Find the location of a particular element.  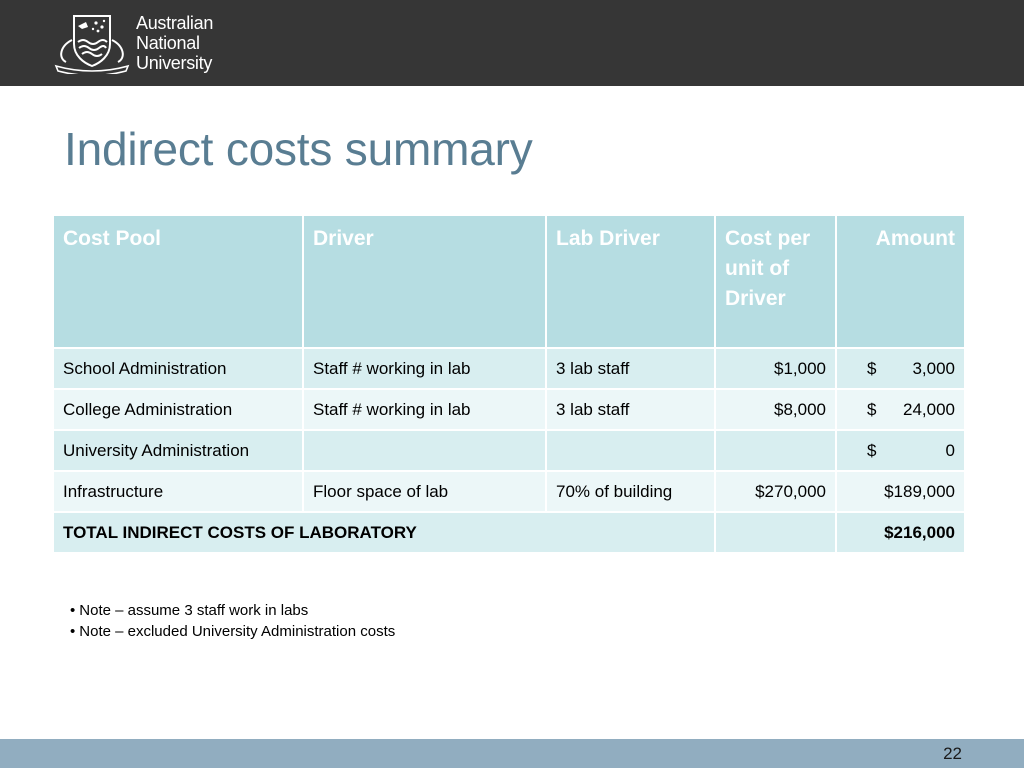

note-item: Note – assume 3 staff work in labs is located at coordinates (232, 610).